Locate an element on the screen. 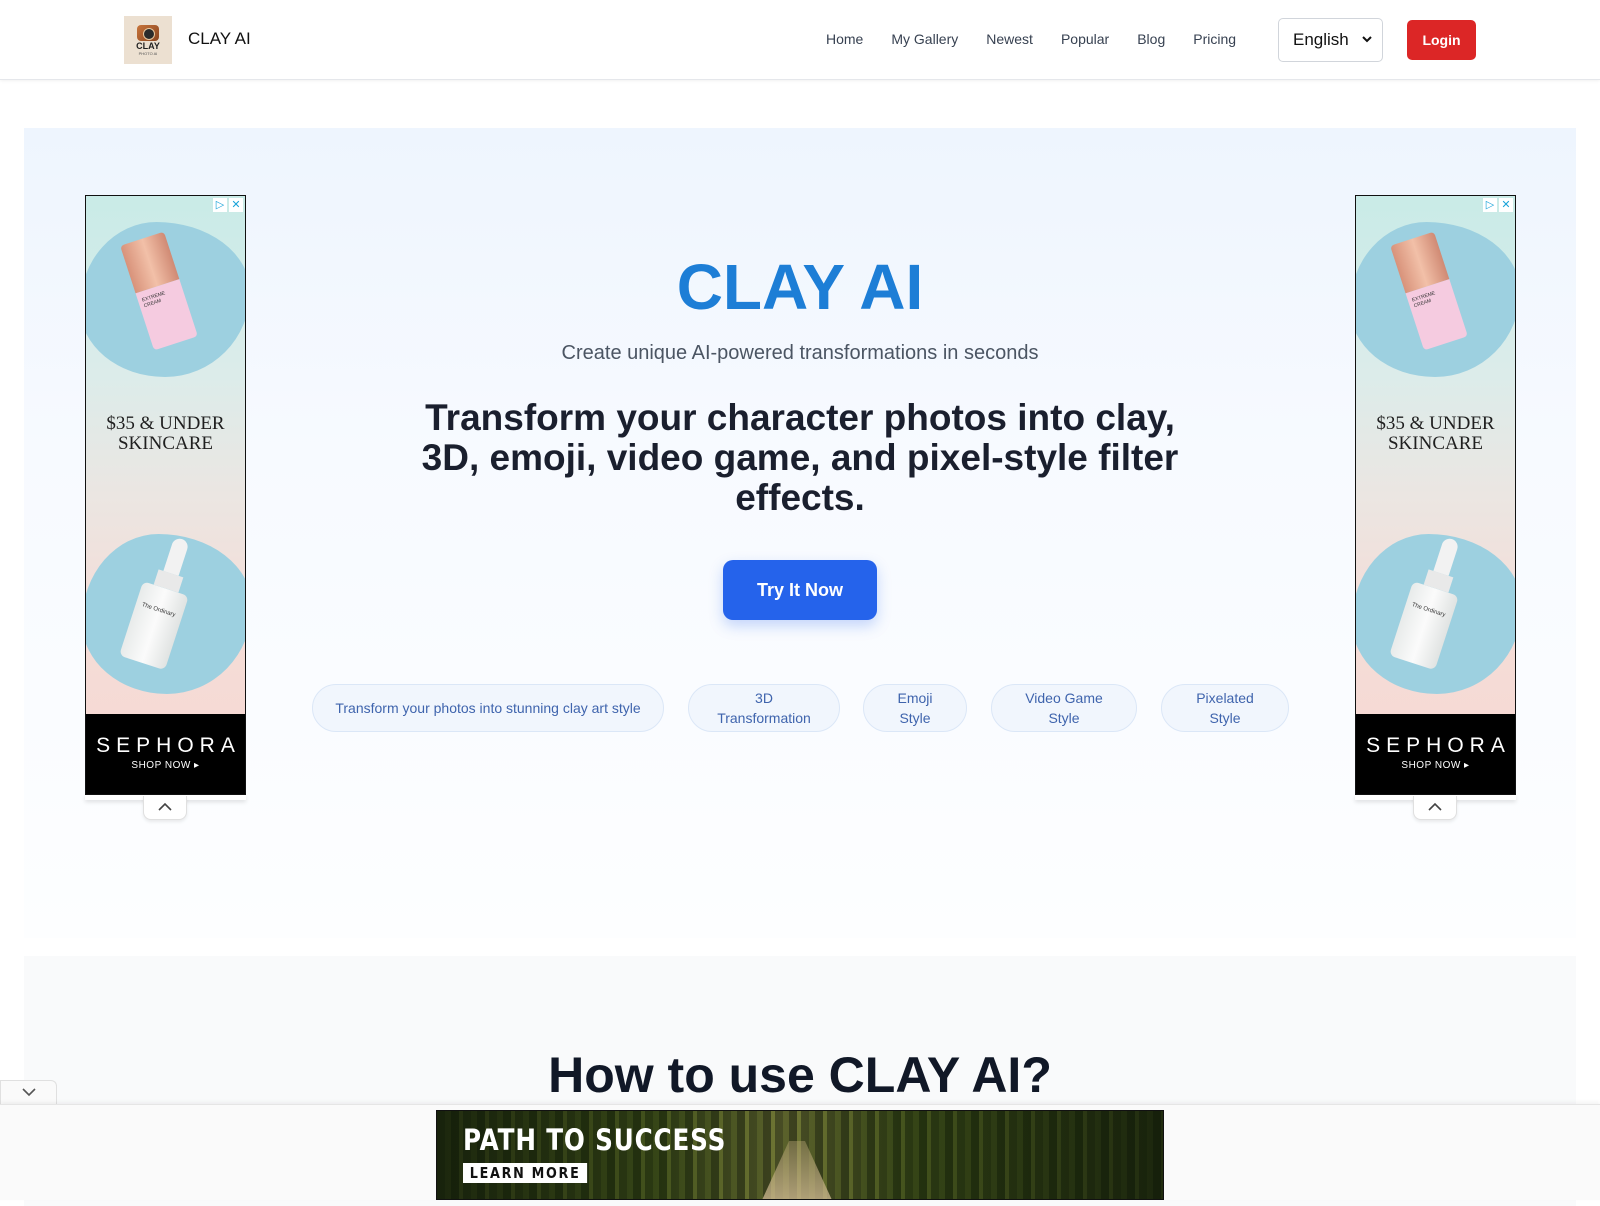  login-button: Login is located at coordinates (1441, 40).